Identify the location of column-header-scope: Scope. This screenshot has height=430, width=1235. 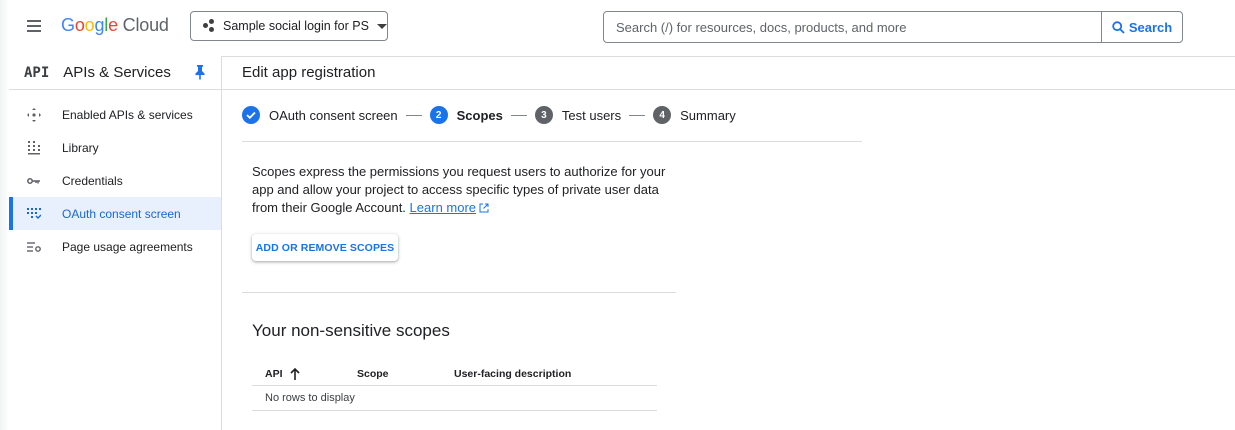
(373, 374).